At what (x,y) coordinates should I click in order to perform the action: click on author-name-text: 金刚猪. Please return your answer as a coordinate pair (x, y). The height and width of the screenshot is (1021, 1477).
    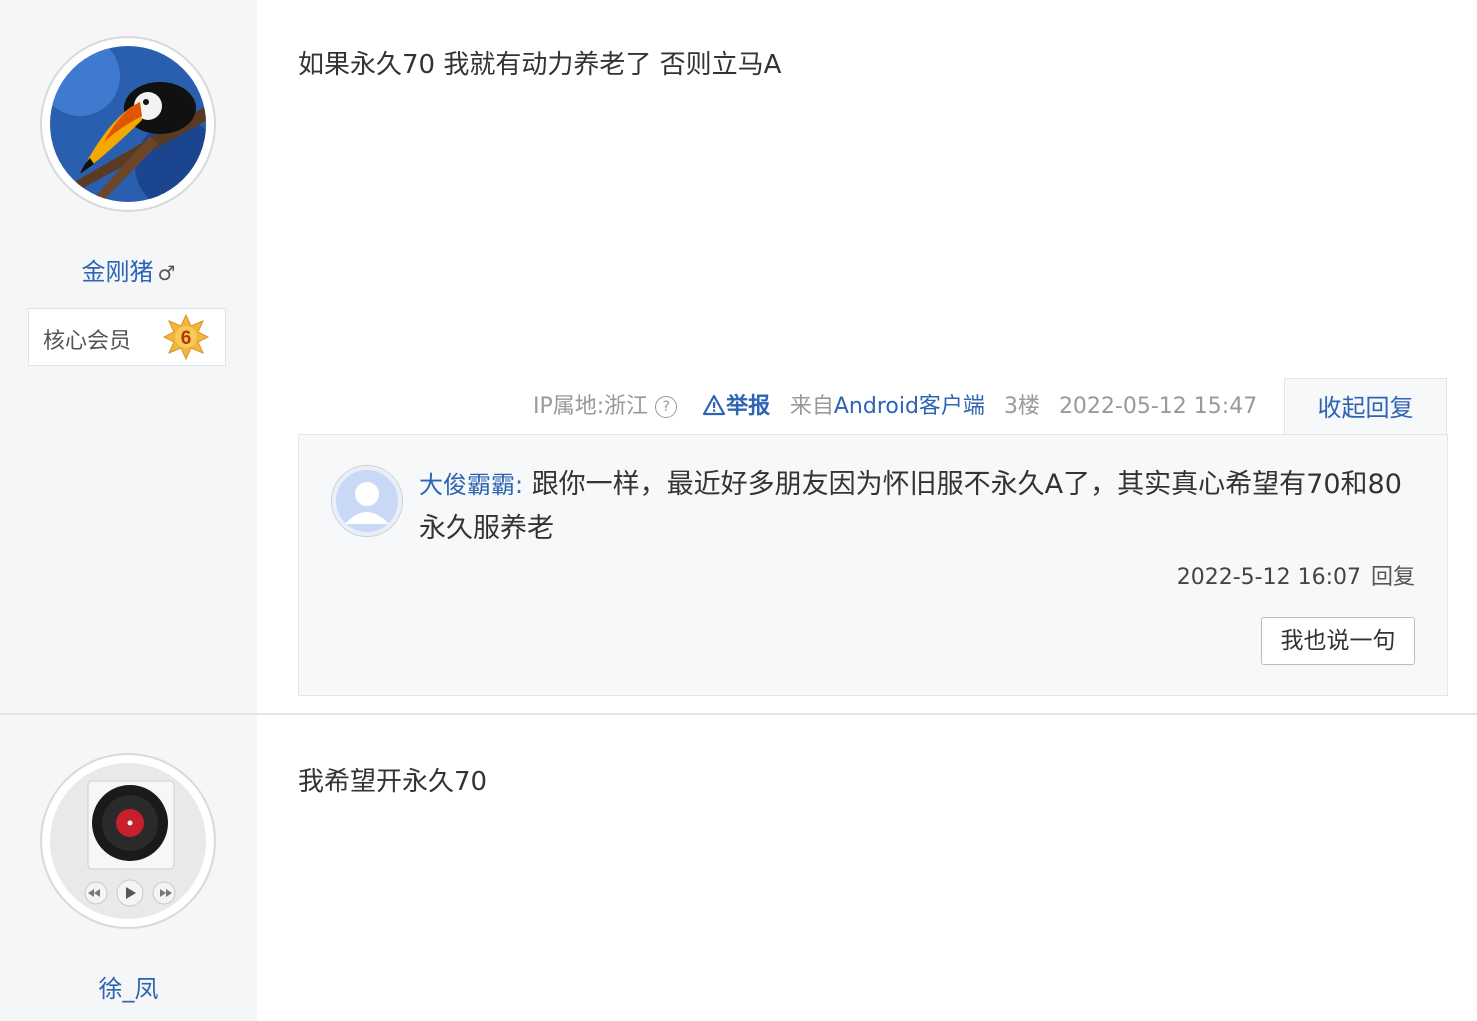
    Looking at the image, I should click on (118, 272).